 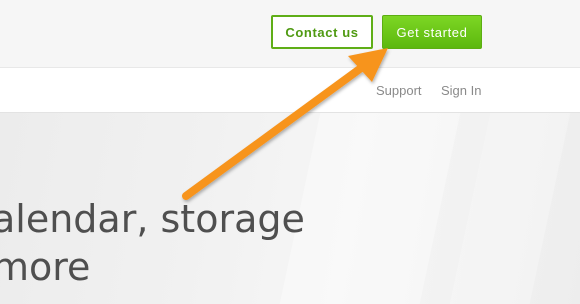 I want to click on hero-heading-line-1: alendar, storage, so click(x=152, y=219).